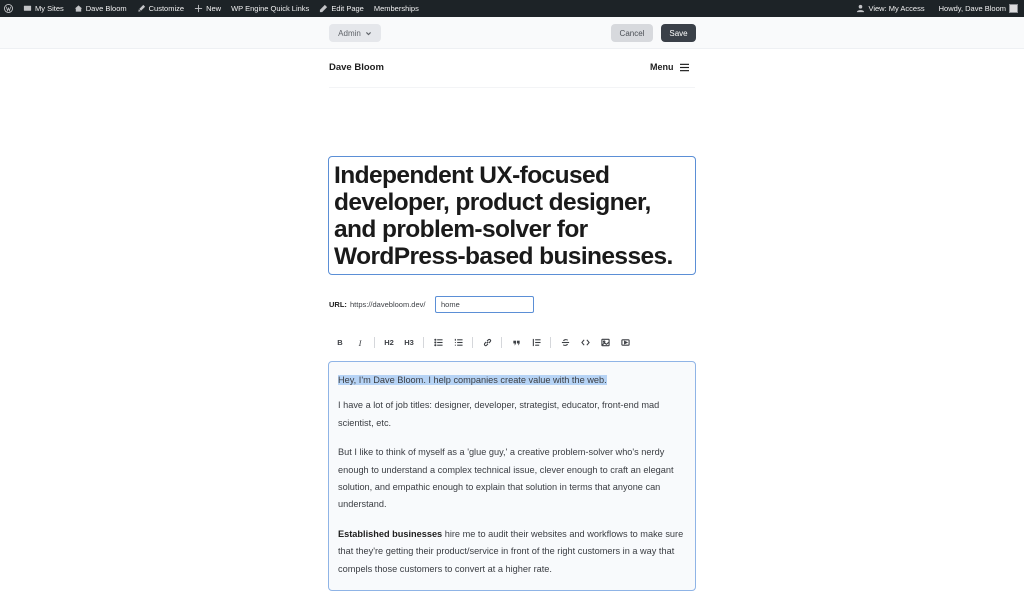 The height and width of the screenshot is (591, 1024). I want to click on user-icon, so click(861, 8).